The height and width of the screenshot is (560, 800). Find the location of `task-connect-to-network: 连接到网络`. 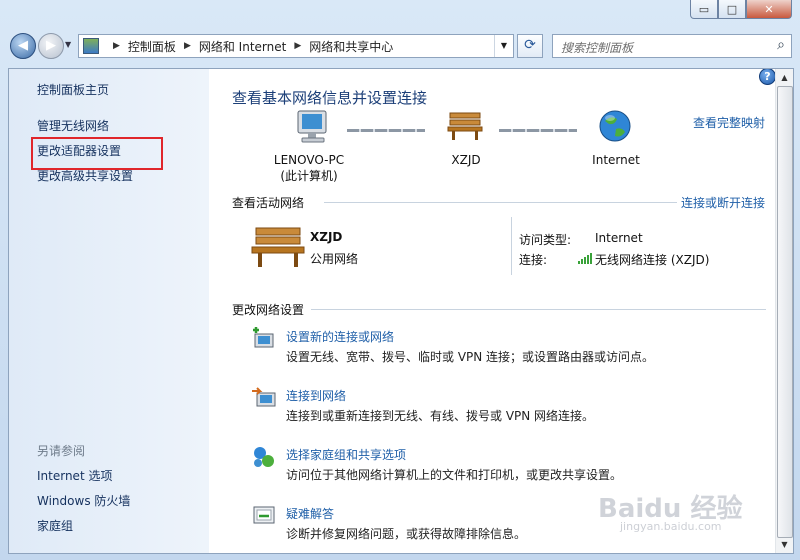

task-connect-to-network: 连接到网络 is located at coordinates (316, 395).